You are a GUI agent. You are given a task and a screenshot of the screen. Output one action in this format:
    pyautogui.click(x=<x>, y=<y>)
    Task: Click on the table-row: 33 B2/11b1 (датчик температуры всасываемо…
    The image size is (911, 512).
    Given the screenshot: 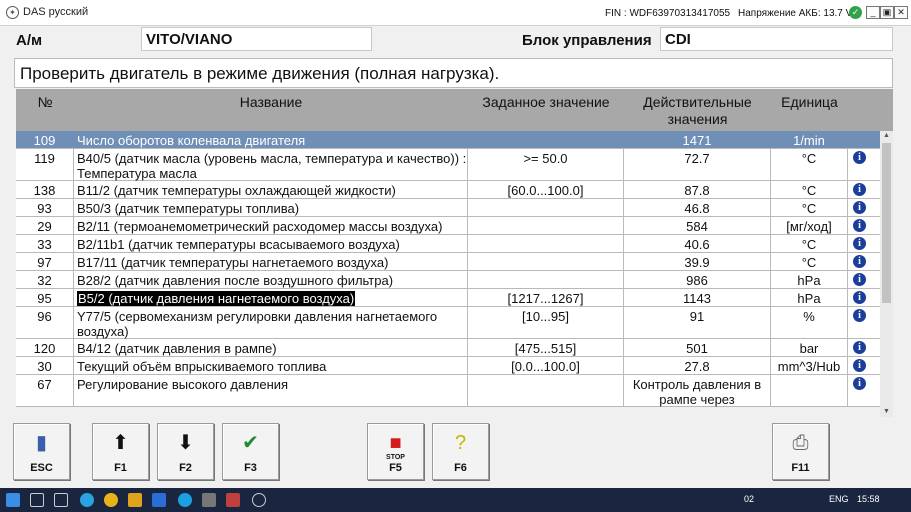 What is the action you would take?
    pyautogui.click(x=448, y=244)
    